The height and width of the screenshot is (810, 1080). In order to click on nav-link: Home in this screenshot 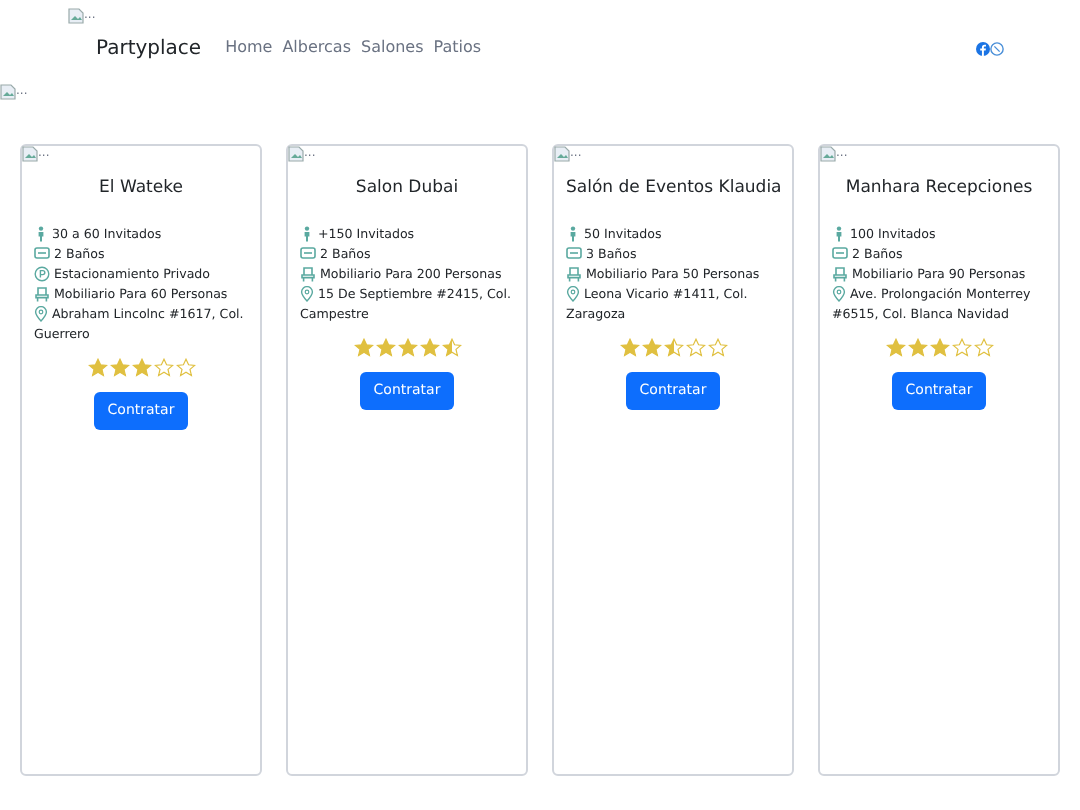, I will do `click(249, 48)`.